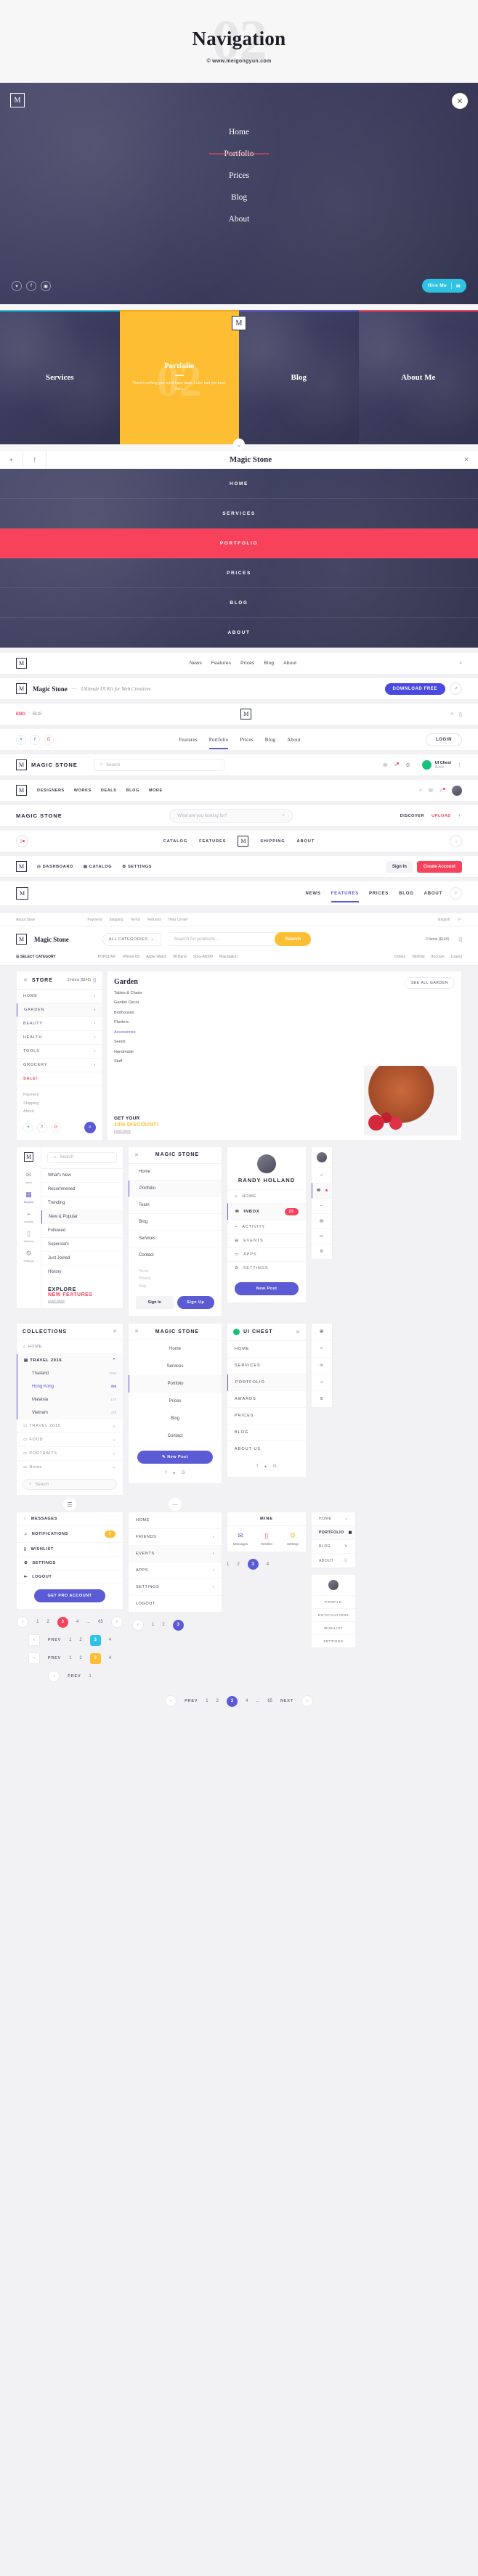 The image size is (478, 2576). What do you see at coordinates (407, 765) in the screenshot?
I see `gear-icon: ⚙` at bounding box center [407, 765].